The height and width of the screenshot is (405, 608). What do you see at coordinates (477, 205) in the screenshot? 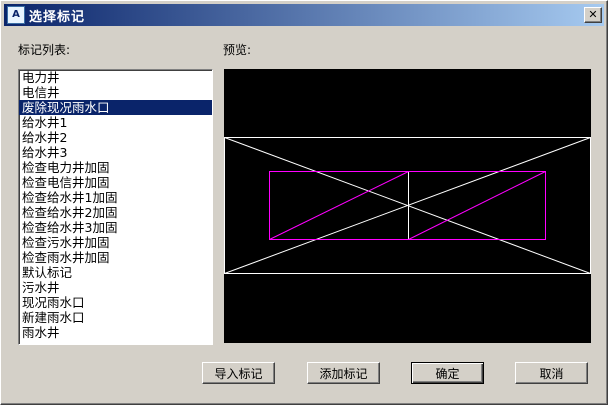
I see `preview-symbol-slash-right` at bounding box center [477, 205].